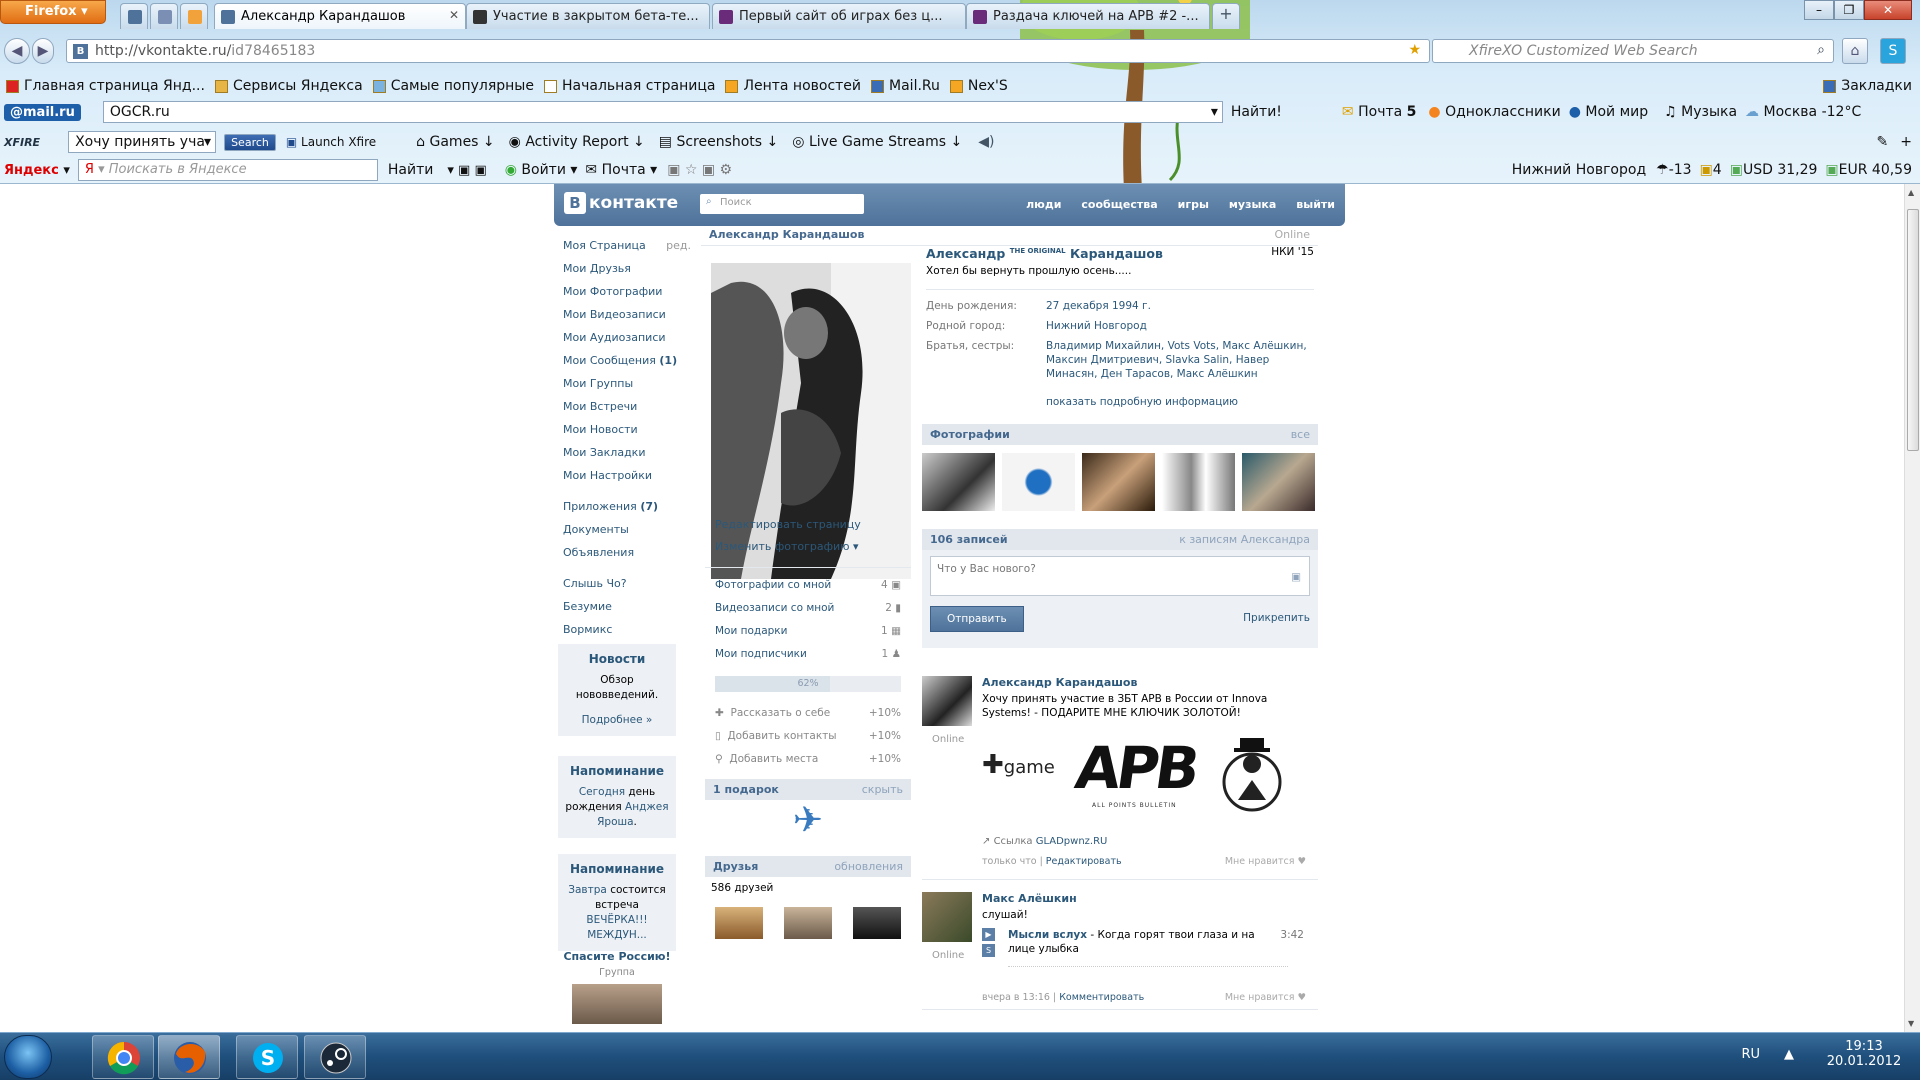 The height and width of the screenshot is (1083, 1920). Describe the element at coordinates (808, 654) in the screenshot. I see `stat-followers: Мои подписчики 1 ♟` at that location.